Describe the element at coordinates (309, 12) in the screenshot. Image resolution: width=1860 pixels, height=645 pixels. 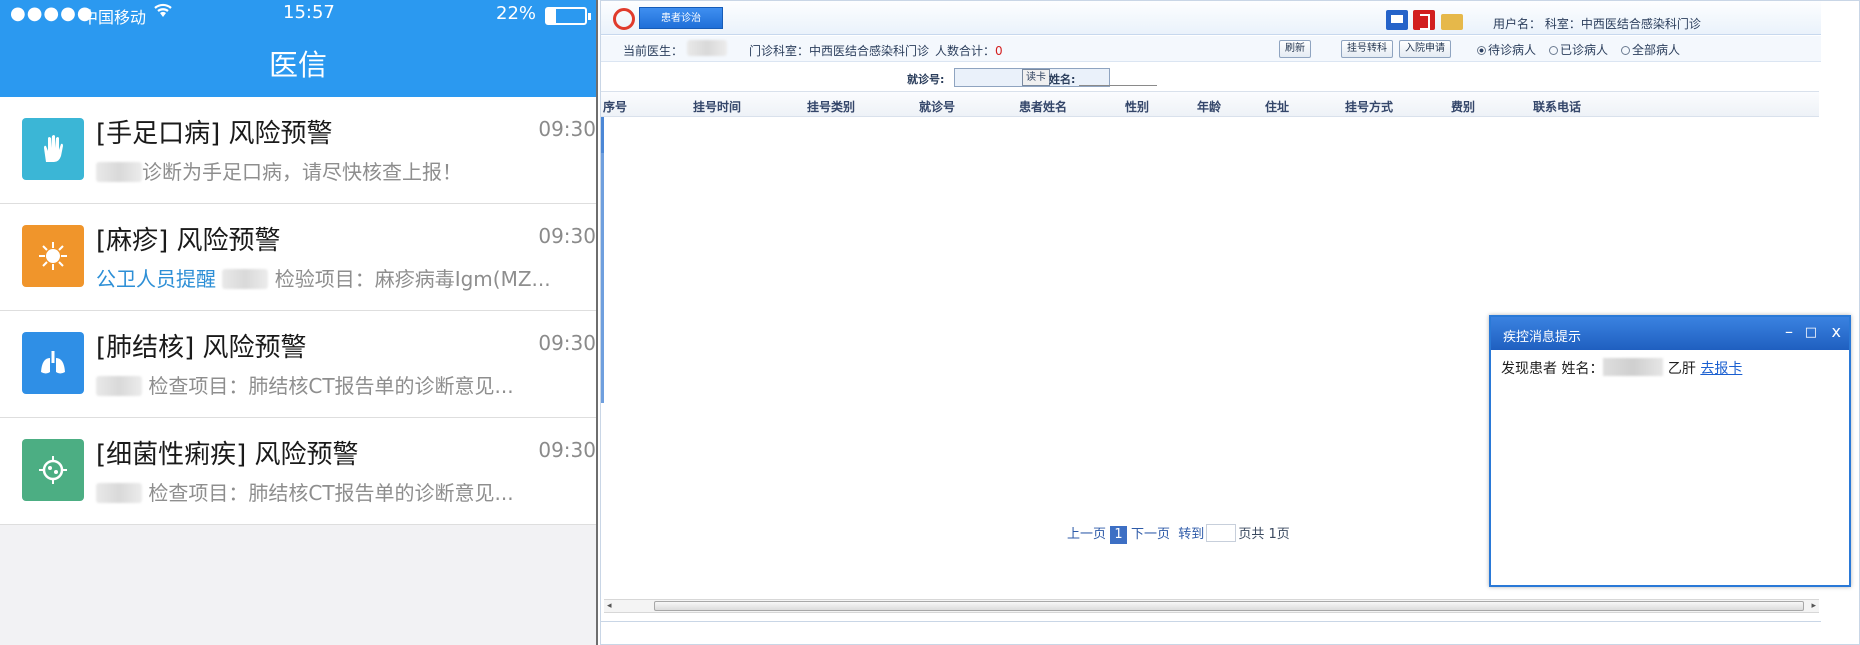
I see `status-time: 15:57` at that location.